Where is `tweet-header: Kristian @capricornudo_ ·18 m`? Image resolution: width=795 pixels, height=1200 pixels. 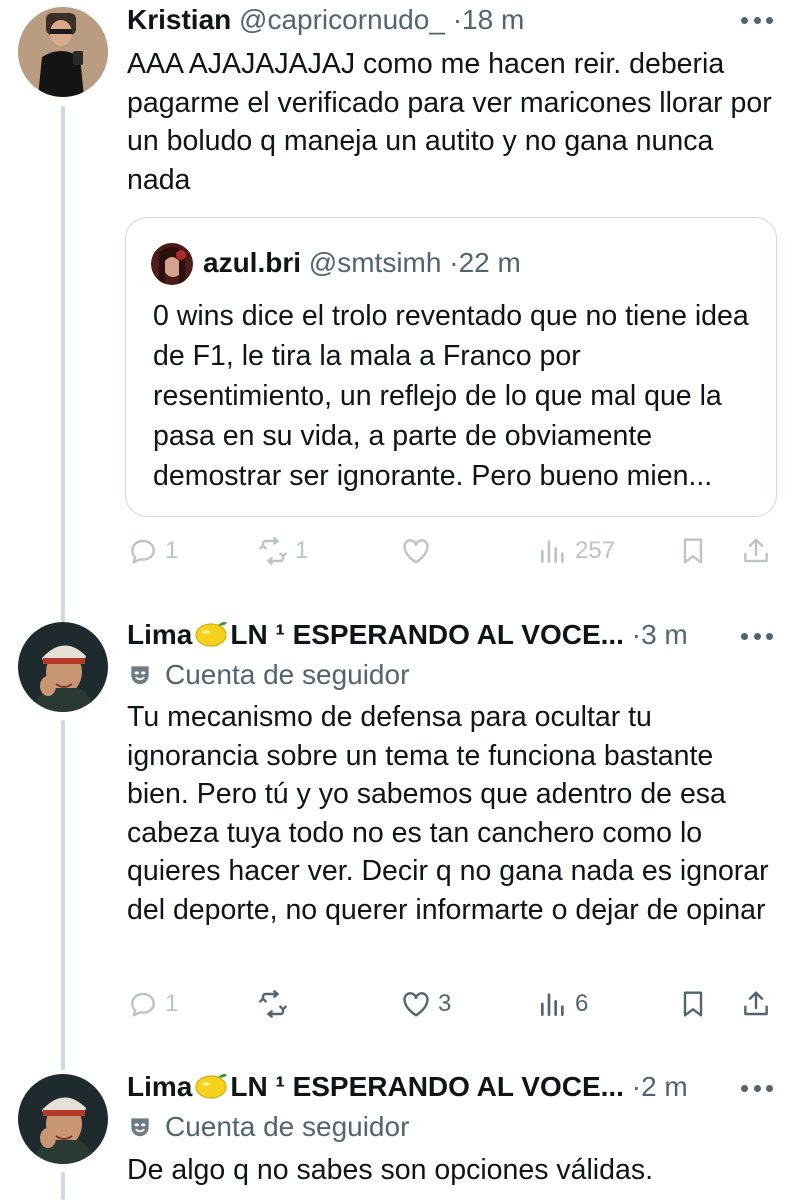 tweet-header: Kristian @capricornudo_ ·18 m is located at coordinates (325, 20).